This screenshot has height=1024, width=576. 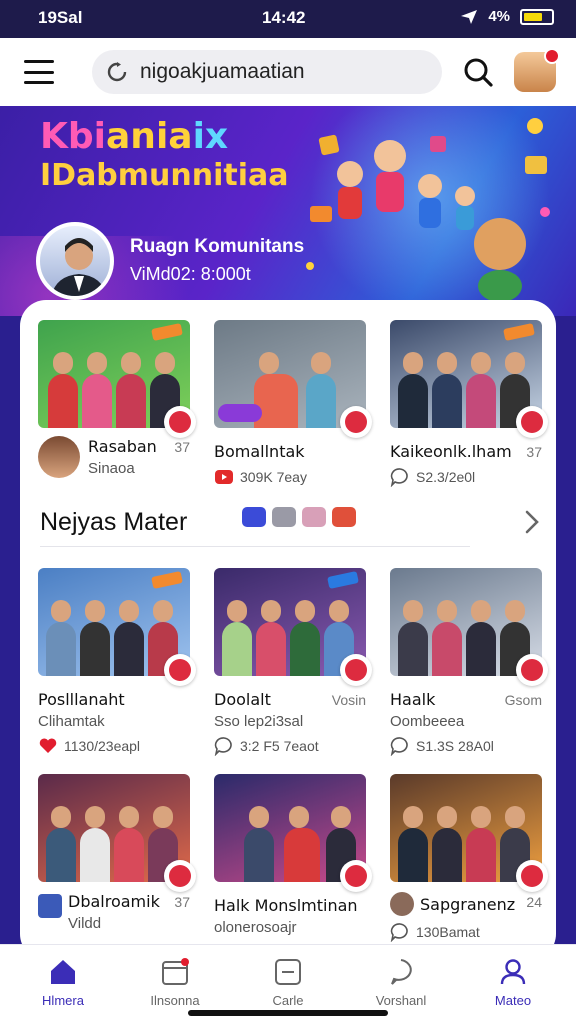 I want to click on nav-home: Hlmera, so click(x=63, y=982).